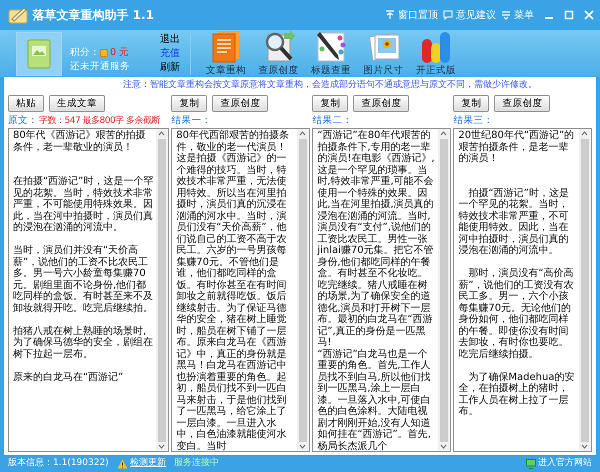 This screenshot has height=472, width=600. Describe the element at coordinates (589, 15) in the screenshot. I see `close-icon` at that location.